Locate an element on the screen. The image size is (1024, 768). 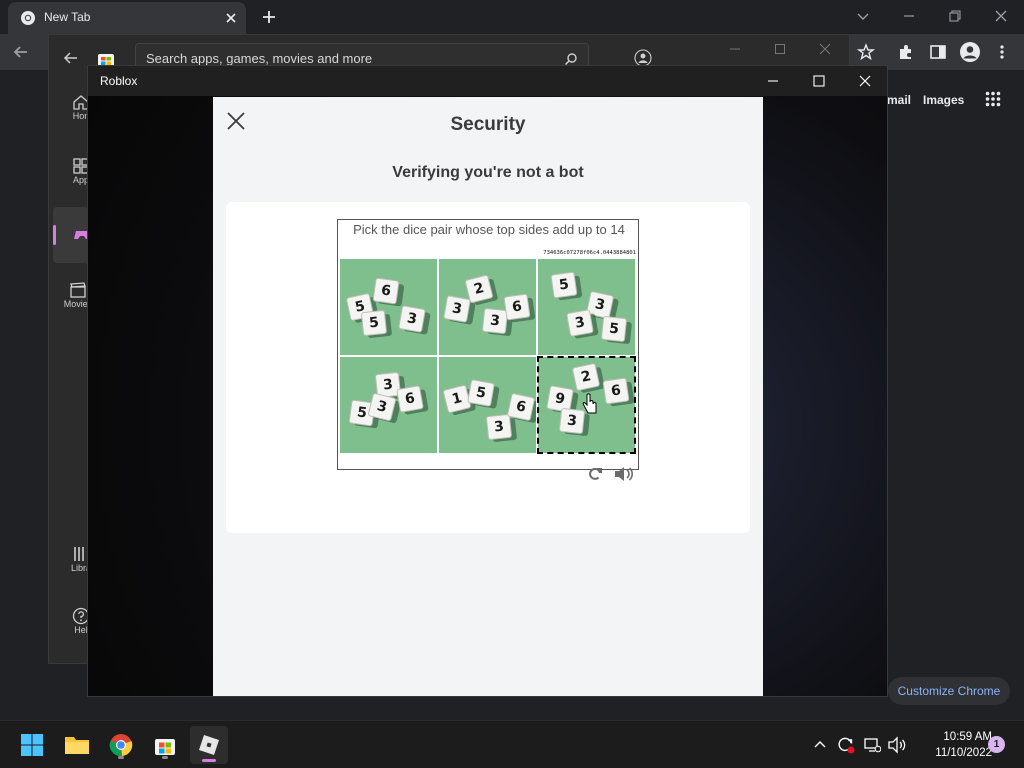
volume-icon is located at coordinates (897, 745).